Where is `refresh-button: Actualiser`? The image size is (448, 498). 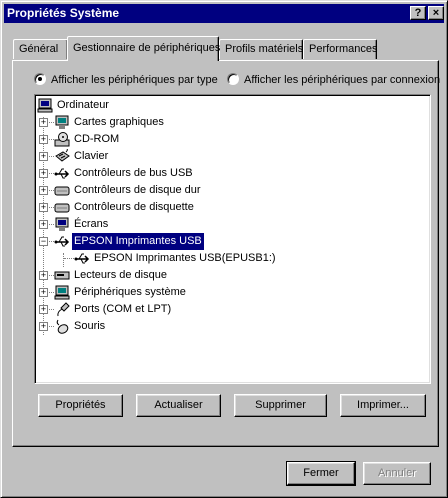 refresh-button: Actualiser is located at coordinates (178, 405).